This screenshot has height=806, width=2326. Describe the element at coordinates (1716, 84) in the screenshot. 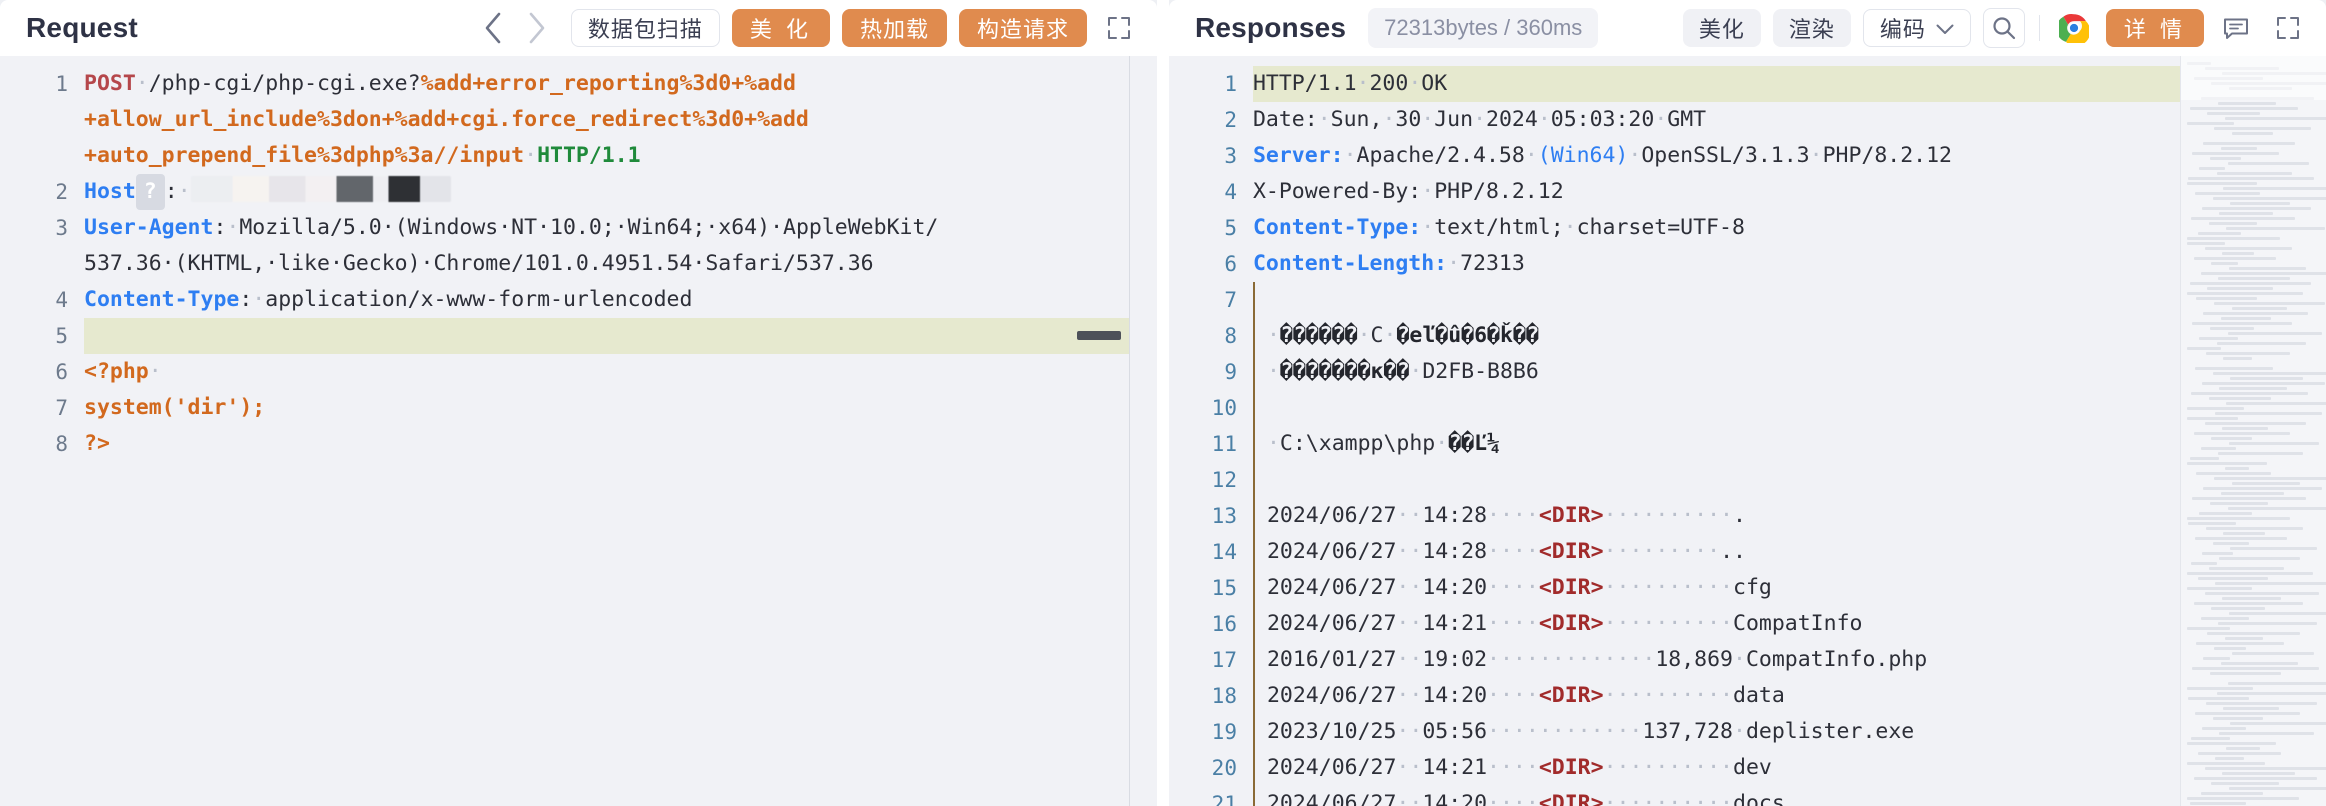

I see `code-line: HTTP/1.1·200·OK` at that location.